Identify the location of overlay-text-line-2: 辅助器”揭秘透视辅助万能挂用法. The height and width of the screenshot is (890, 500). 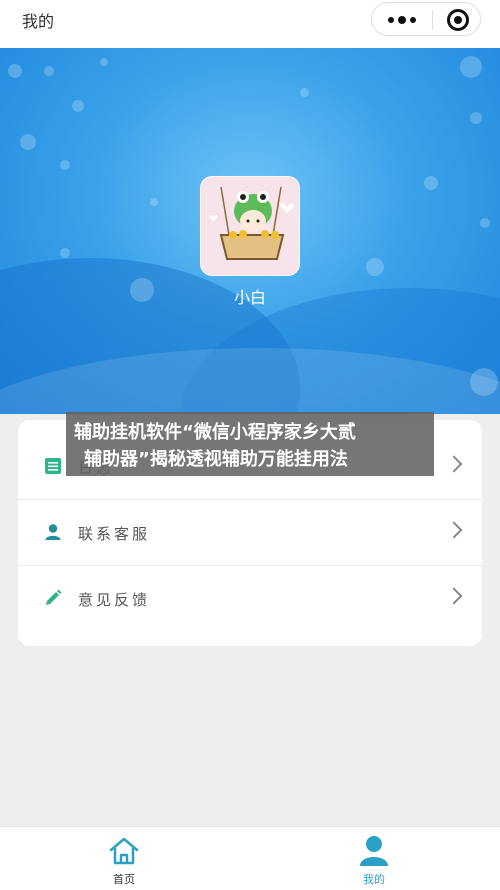
(216, 459).